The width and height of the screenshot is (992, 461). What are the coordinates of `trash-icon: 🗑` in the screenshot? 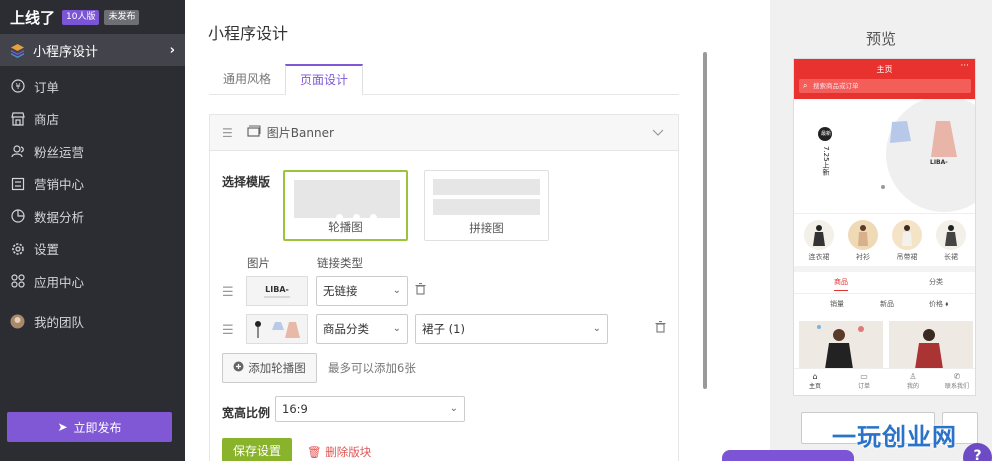 It's located at (314, 452).